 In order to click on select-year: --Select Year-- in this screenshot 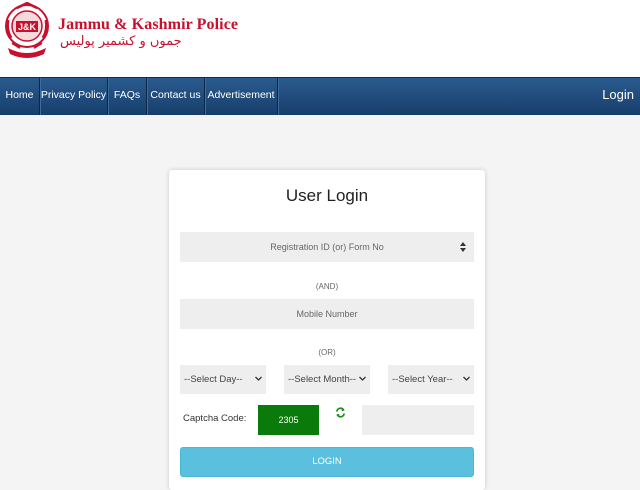, I will do `click(431, 379)`.